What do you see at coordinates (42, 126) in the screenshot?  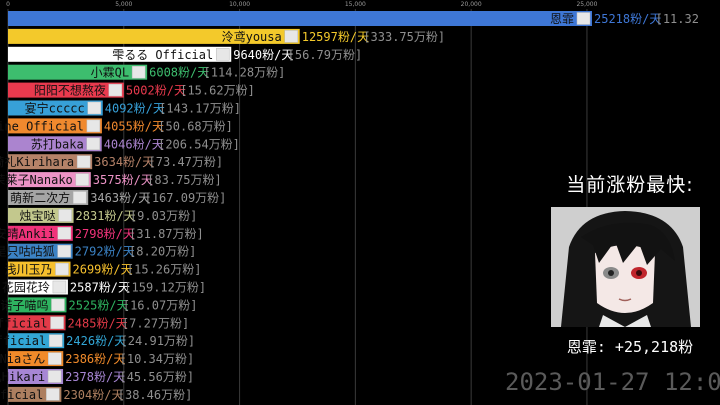 I see `bar-name-label: 尼奈nine Official` at bounding box center [42, 126].